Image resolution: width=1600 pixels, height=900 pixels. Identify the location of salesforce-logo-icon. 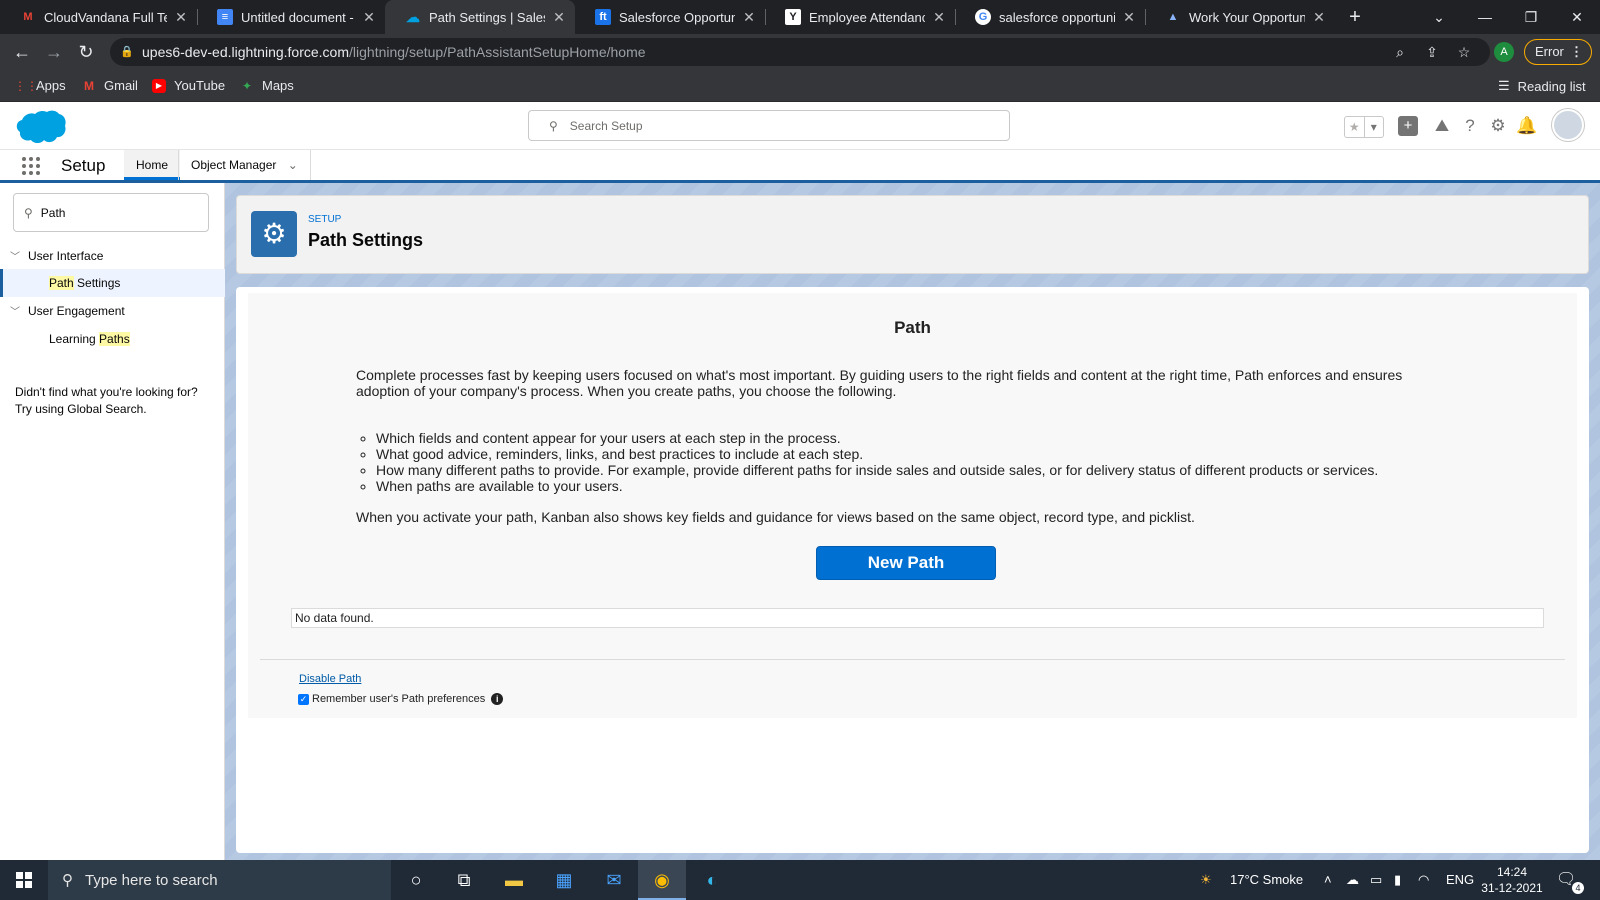
(40, 127).